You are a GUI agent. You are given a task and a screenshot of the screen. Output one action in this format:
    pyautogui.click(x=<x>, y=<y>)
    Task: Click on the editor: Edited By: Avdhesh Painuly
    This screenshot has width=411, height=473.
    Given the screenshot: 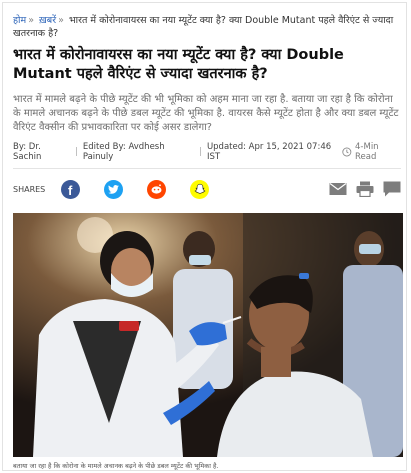 What is the action you would take?
    pyautogui.click(x=123, y=152)
    